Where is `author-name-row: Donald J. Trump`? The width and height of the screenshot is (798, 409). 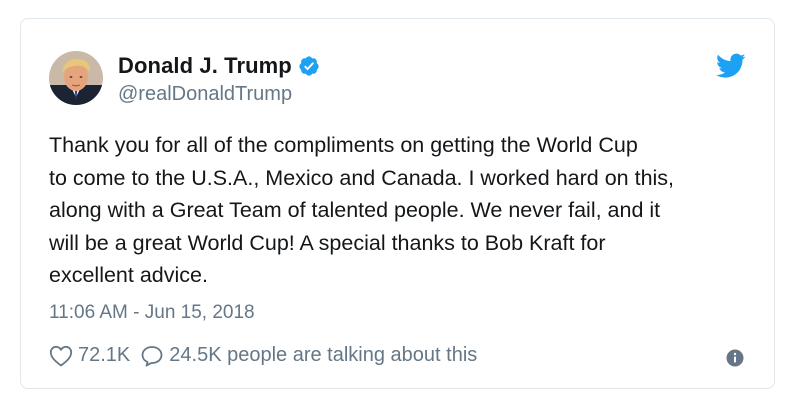
author-name-row: Donald J. Trump is located at coordinates (219, 66).